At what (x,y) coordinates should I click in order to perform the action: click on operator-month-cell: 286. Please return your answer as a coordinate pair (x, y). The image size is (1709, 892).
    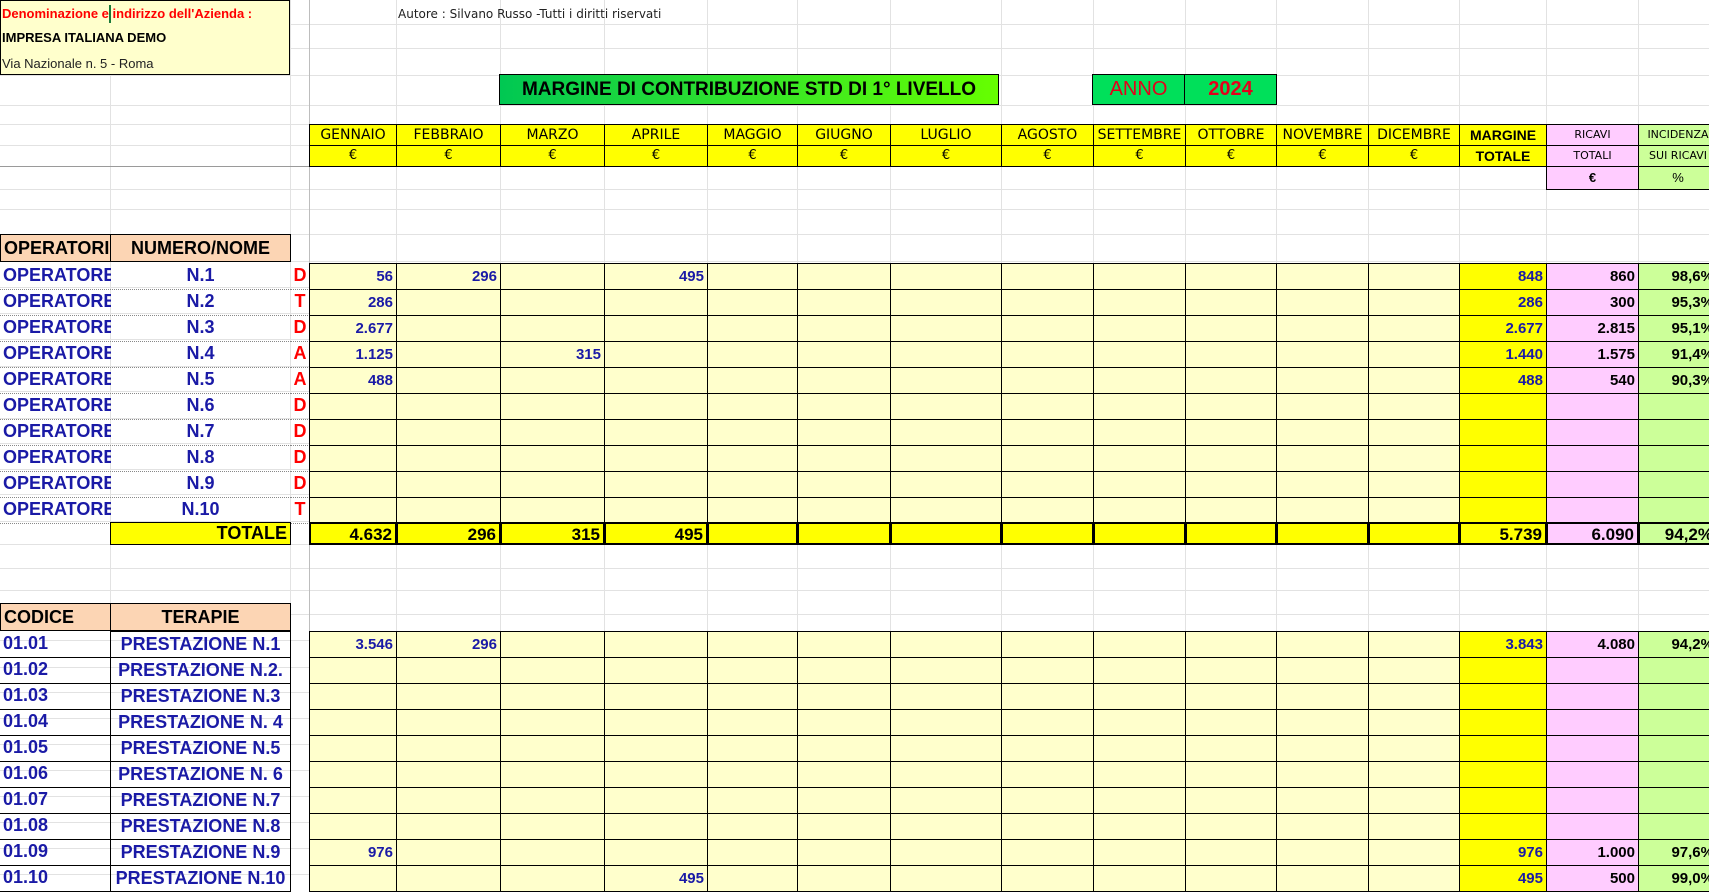
    Looking at the image, I should click on (353, 302).